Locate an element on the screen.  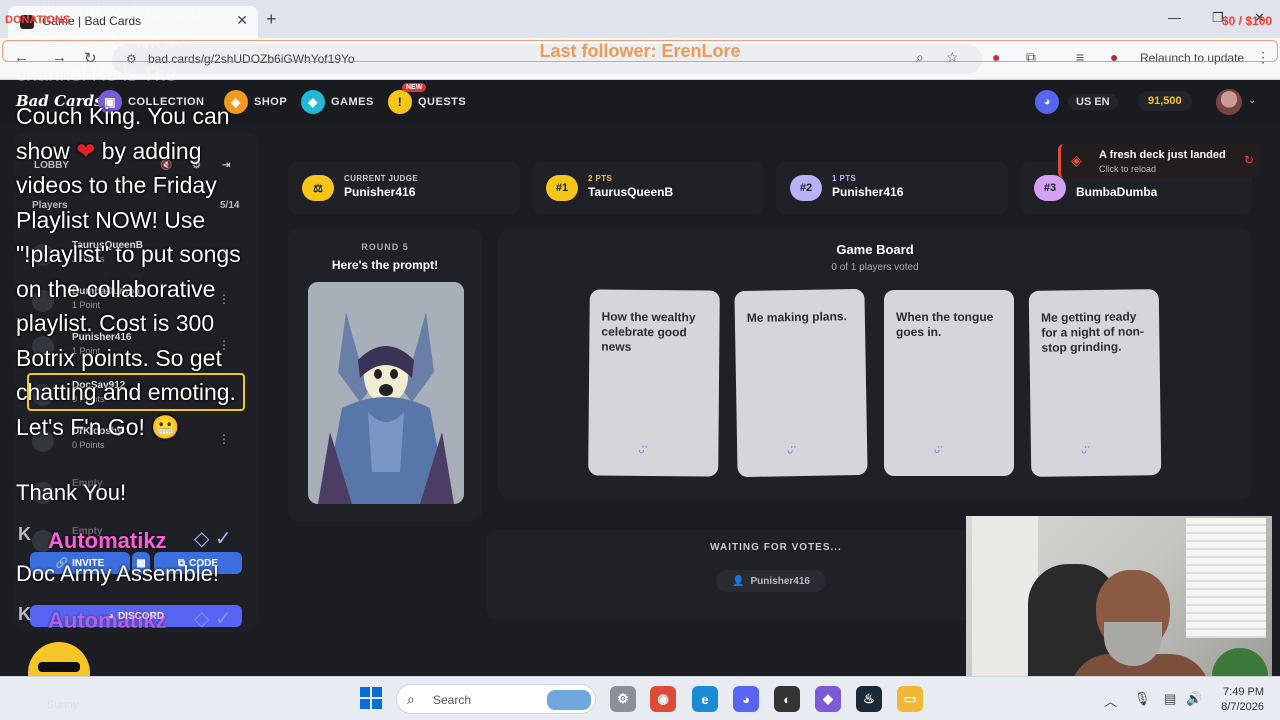
answer-card-text: How the wealthy celebrate good news is located at coordinates (648, 331).